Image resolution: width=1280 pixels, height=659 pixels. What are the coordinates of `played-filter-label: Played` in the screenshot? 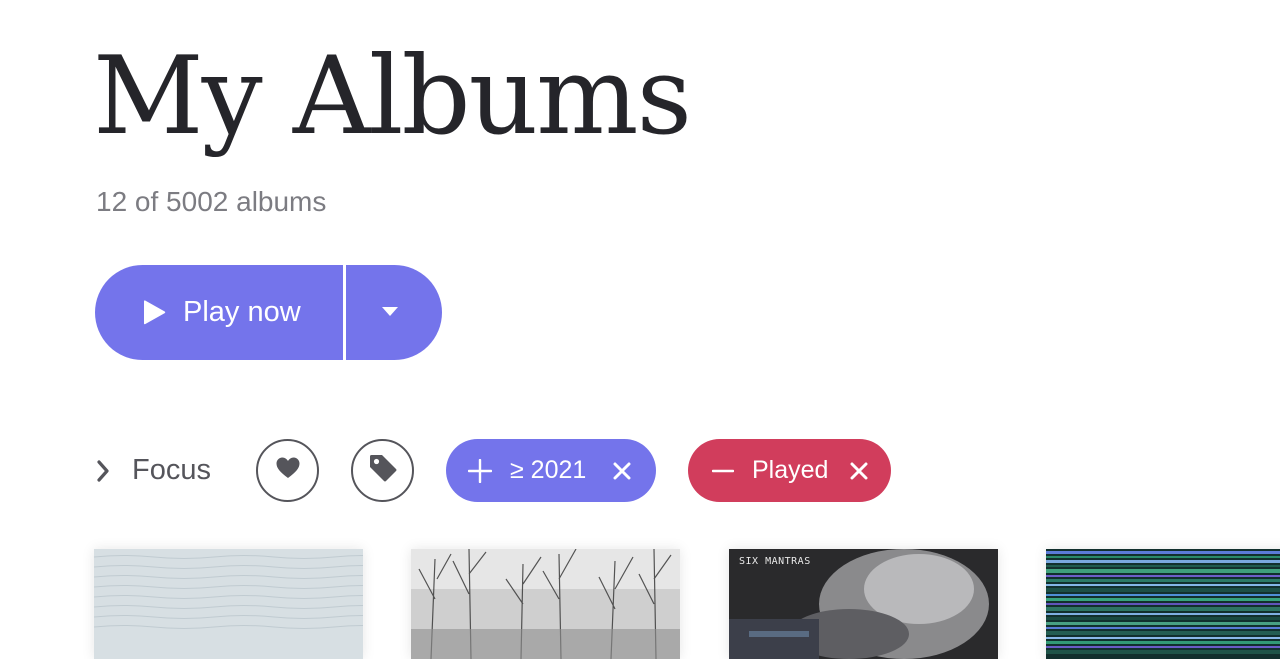 It's located at (790, 470).